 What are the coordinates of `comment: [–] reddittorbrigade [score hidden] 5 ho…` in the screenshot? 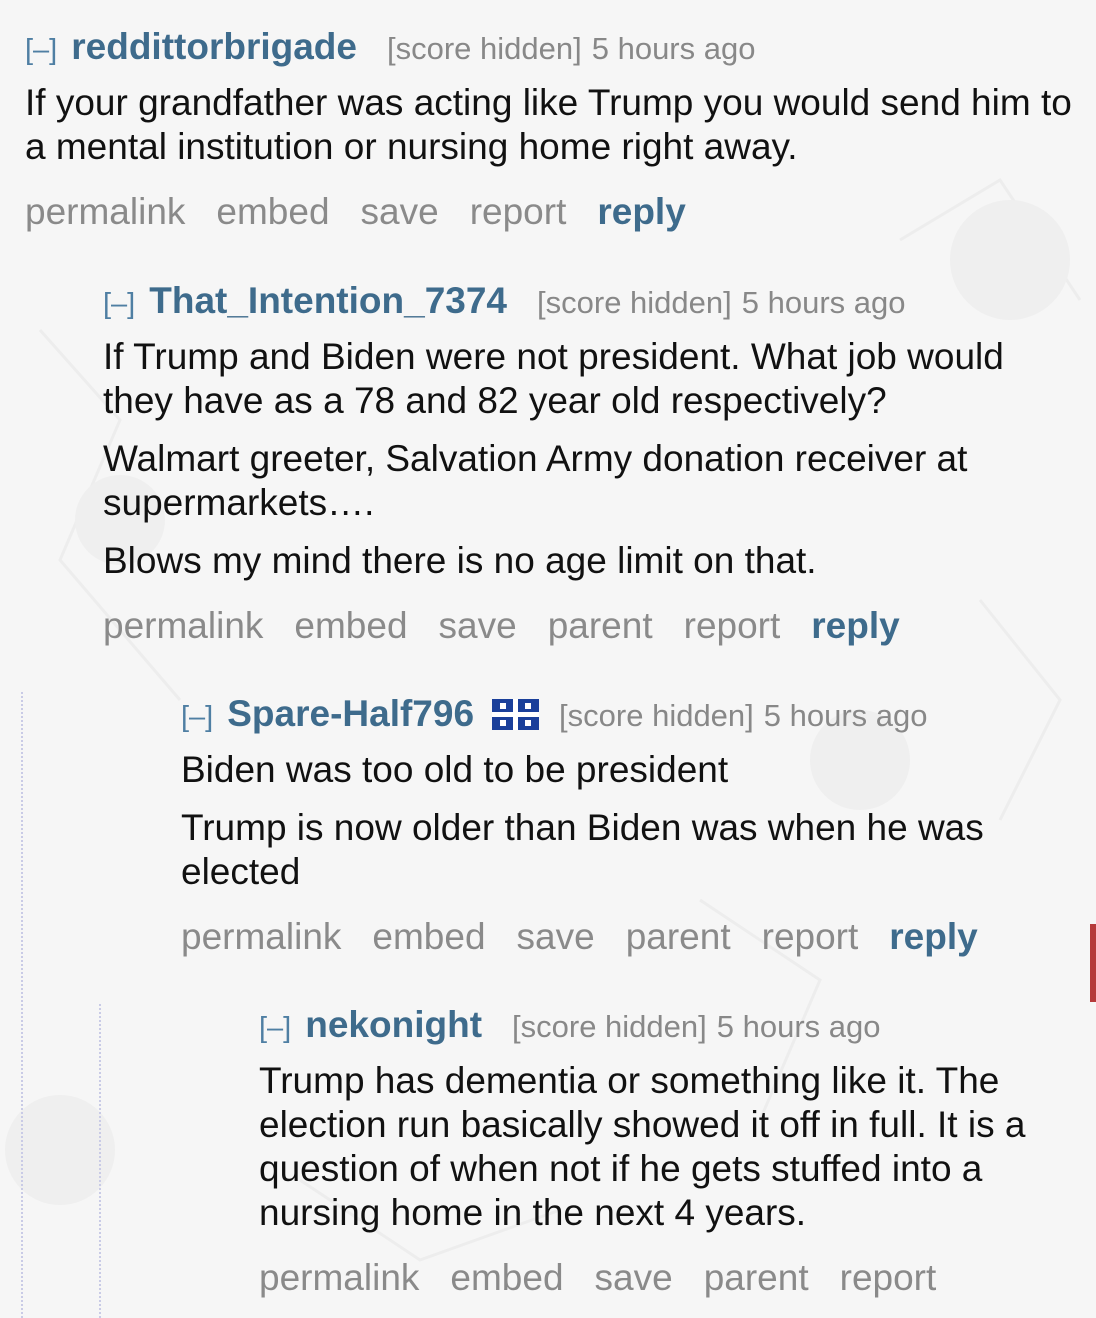 It's located at (550, 130).